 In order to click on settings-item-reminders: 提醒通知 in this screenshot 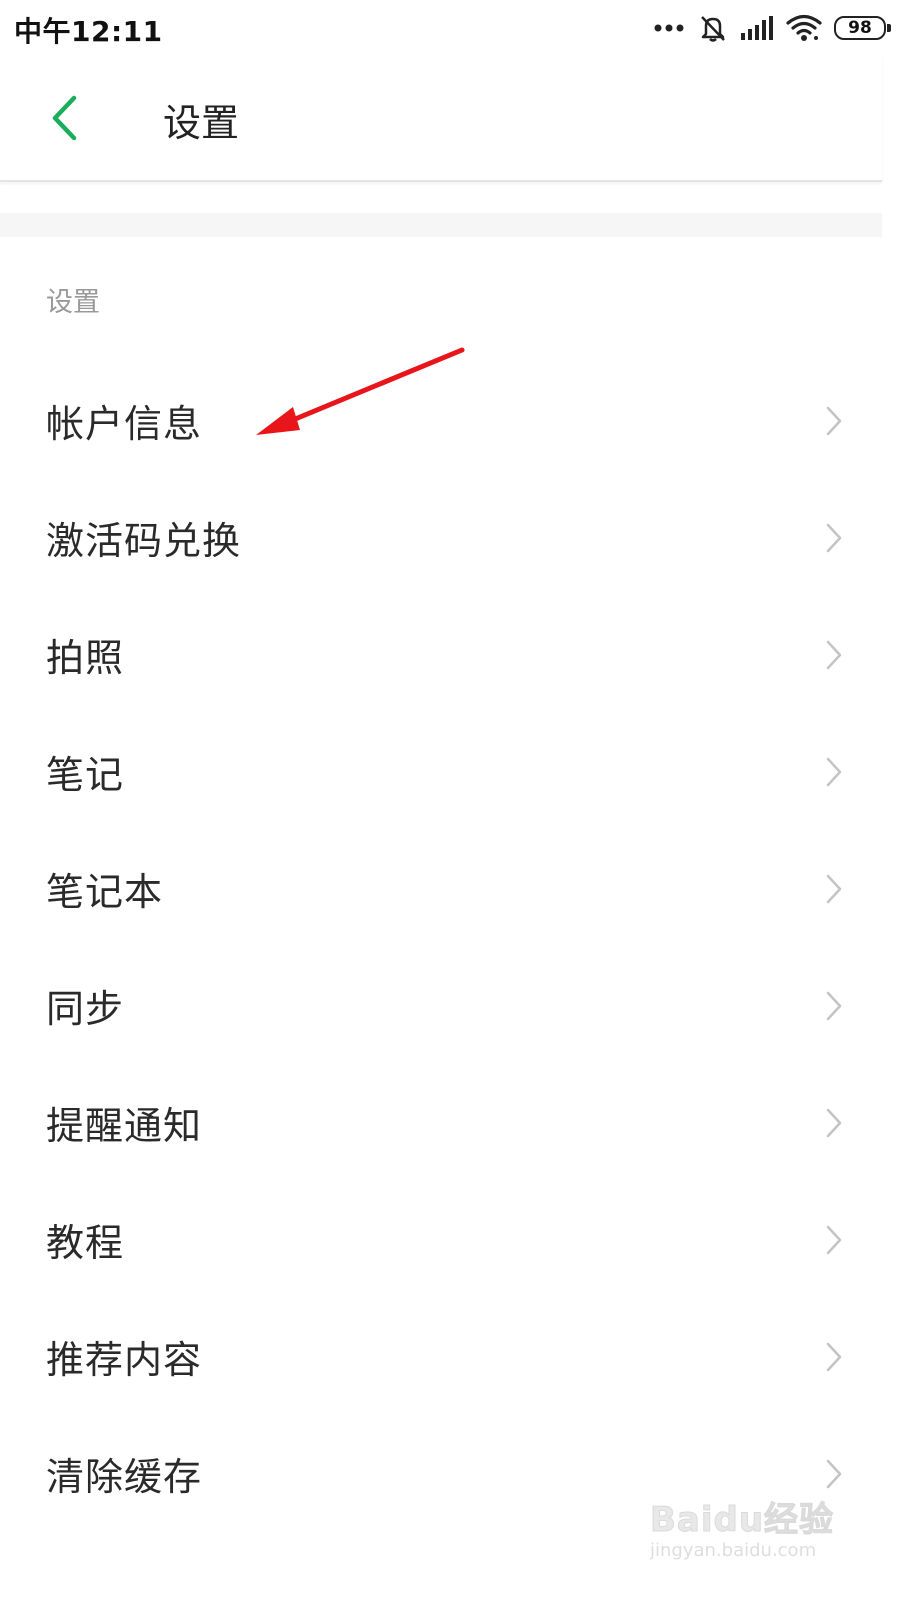, I will do `click(441, 1122)`.